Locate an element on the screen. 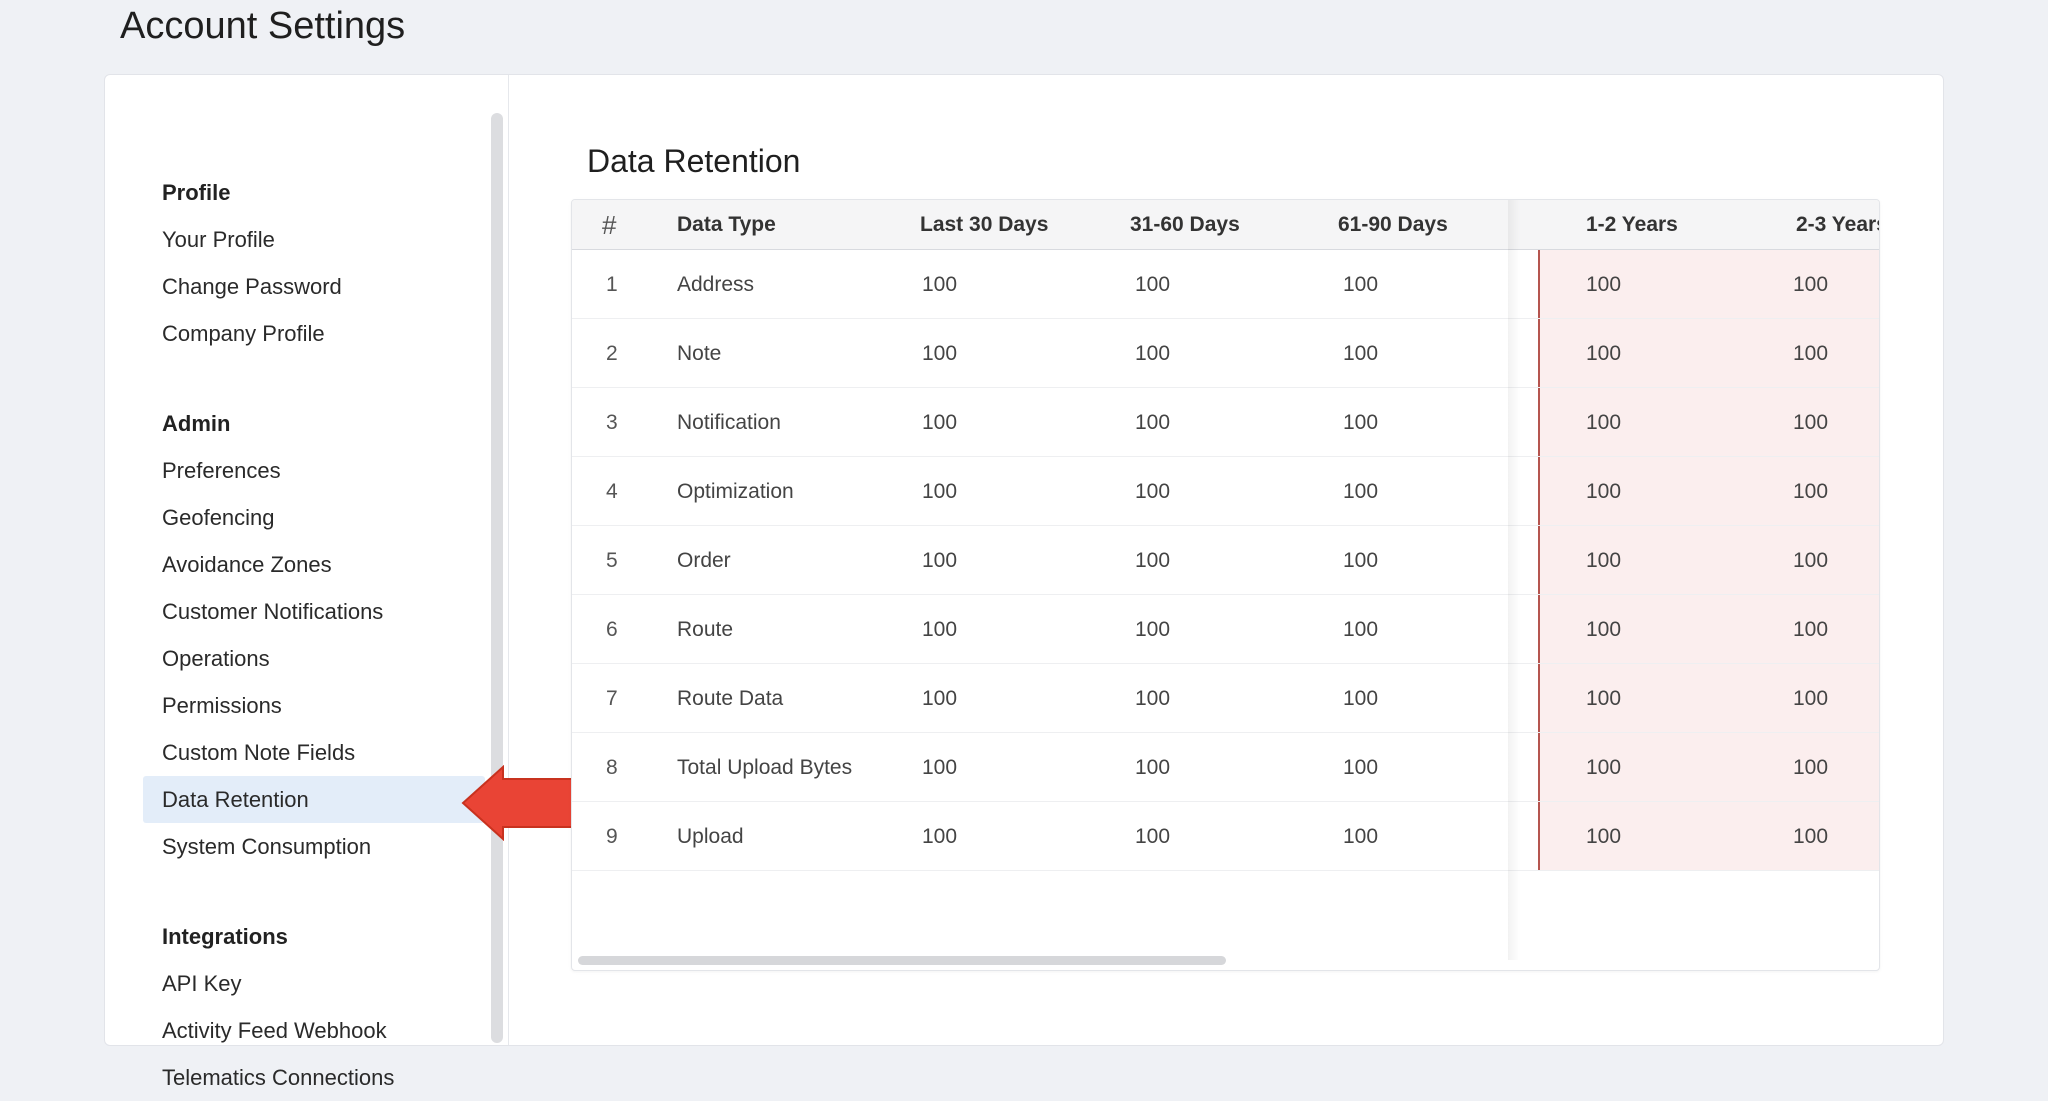 The width and height of the screenshot is (2048, 1101). sidebar-item-company-profile: Company Profile is located at coordinates (314, 333).